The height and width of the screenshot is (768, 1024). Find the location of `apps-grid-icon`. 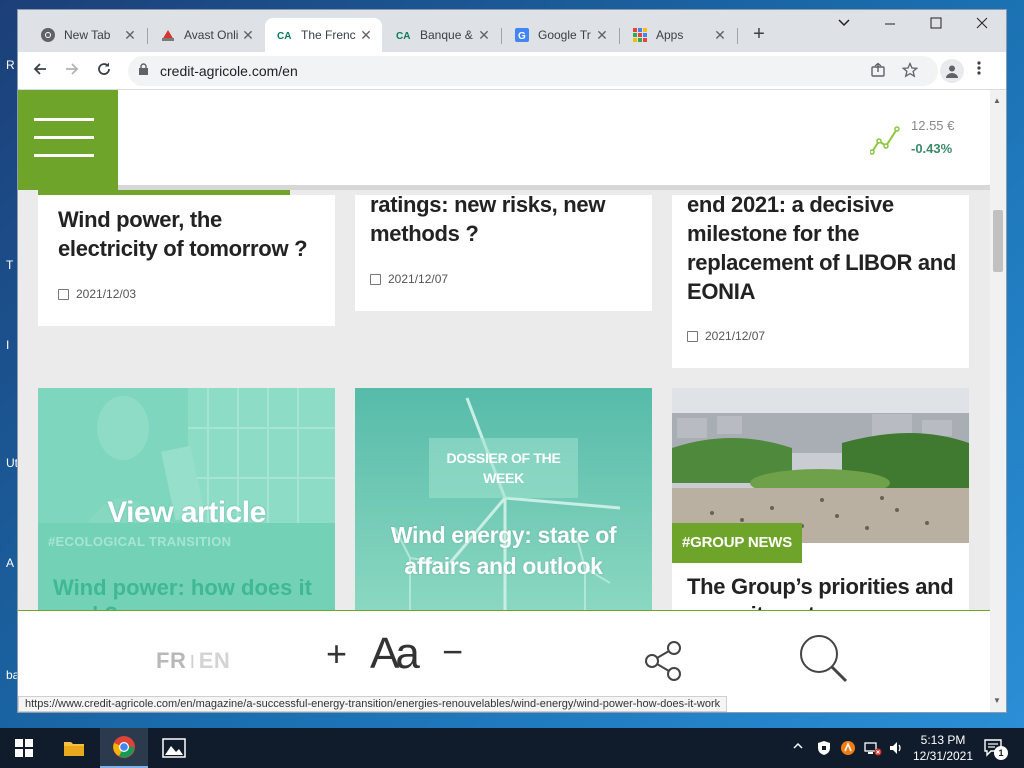

apps-grid-icon is located at coordinates (640, 35).